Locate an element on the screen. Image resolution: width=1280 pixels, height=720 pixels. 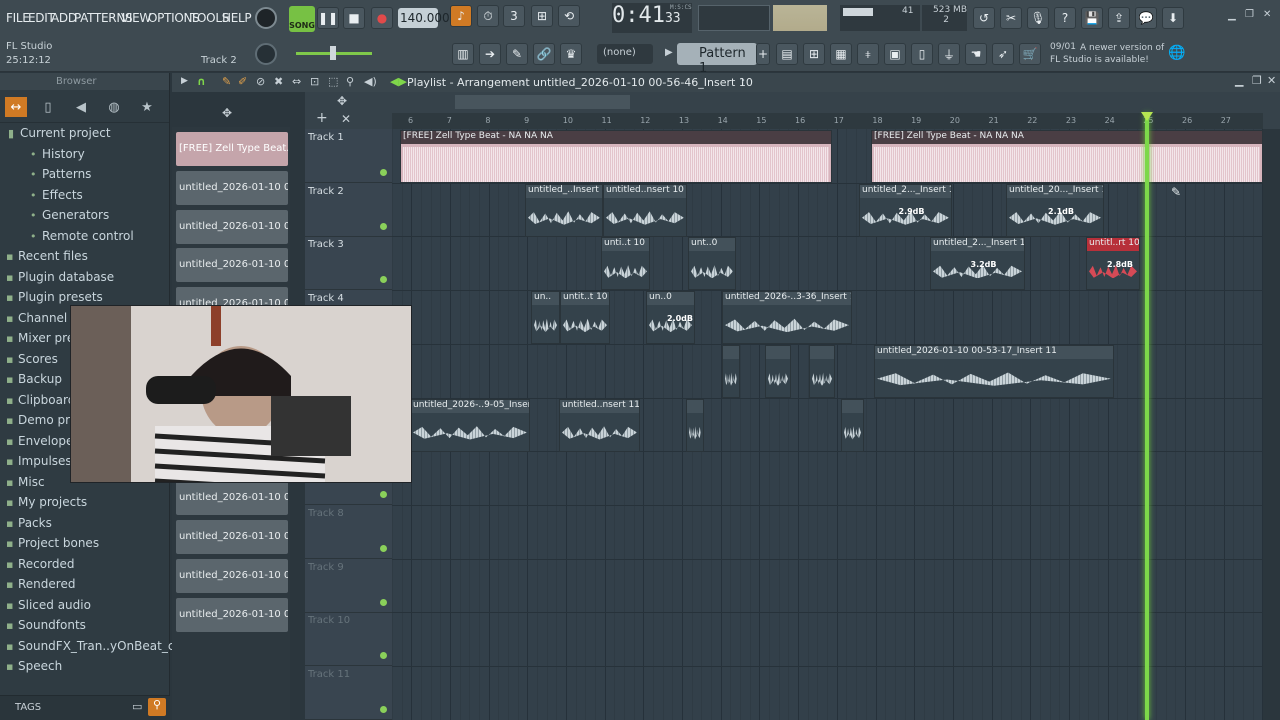
folder-icon: ▭ is located at coordinates (137, 706).